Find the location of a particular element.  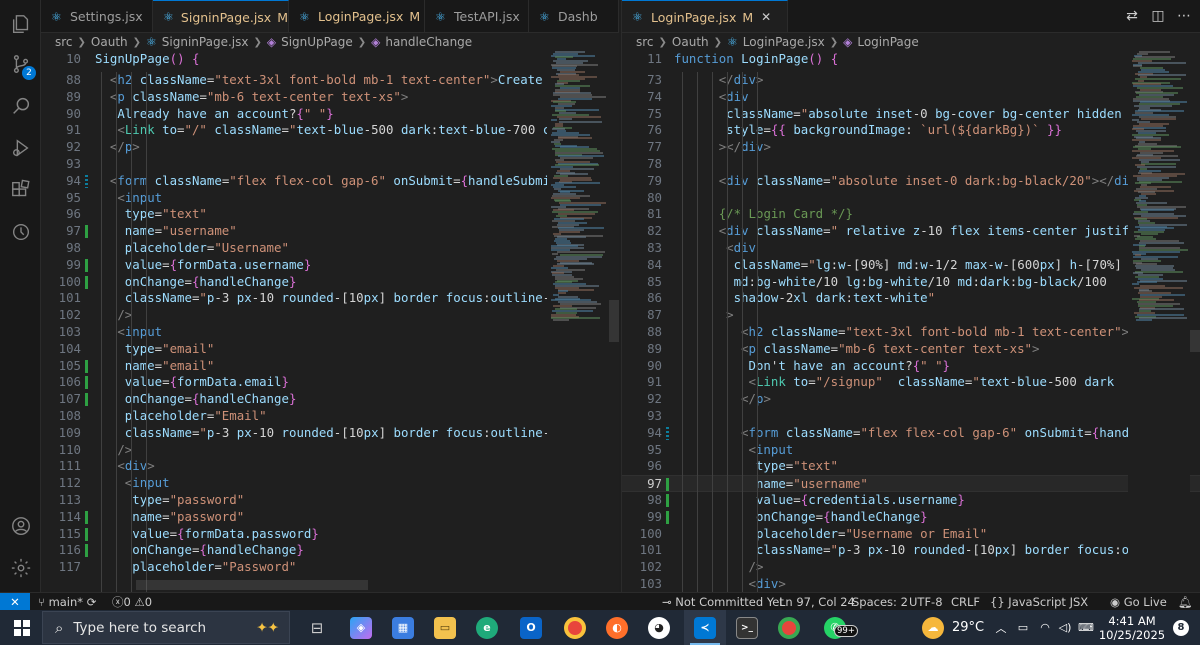

horizontal-scrollbar is located at coordinates (252, 585).